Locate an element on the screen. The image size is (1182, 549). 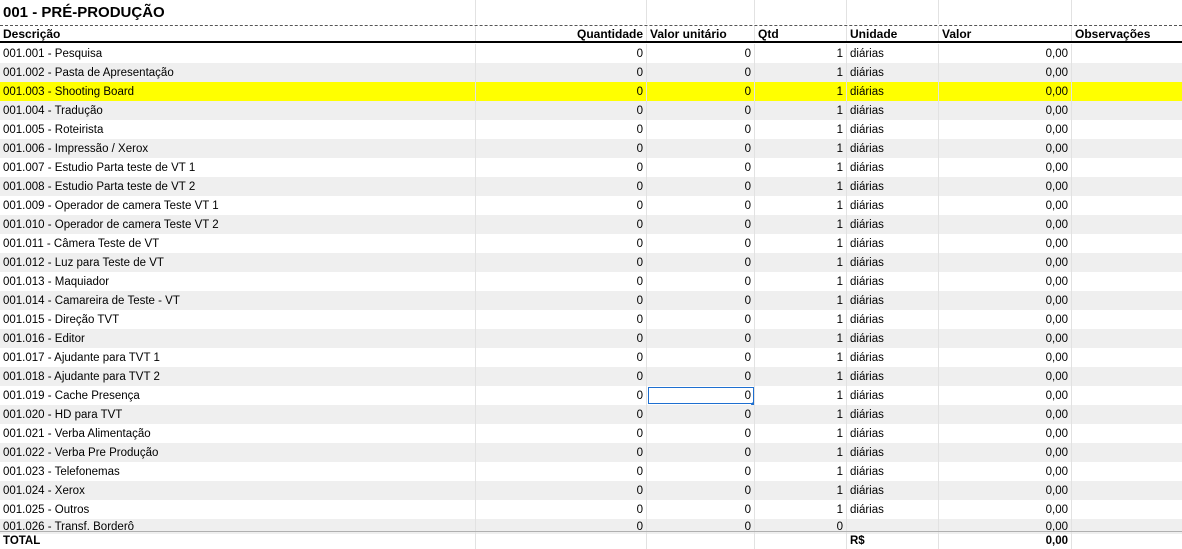
cell-descricao: 001.013 - Maquiador is located at coordinates (238, 281).